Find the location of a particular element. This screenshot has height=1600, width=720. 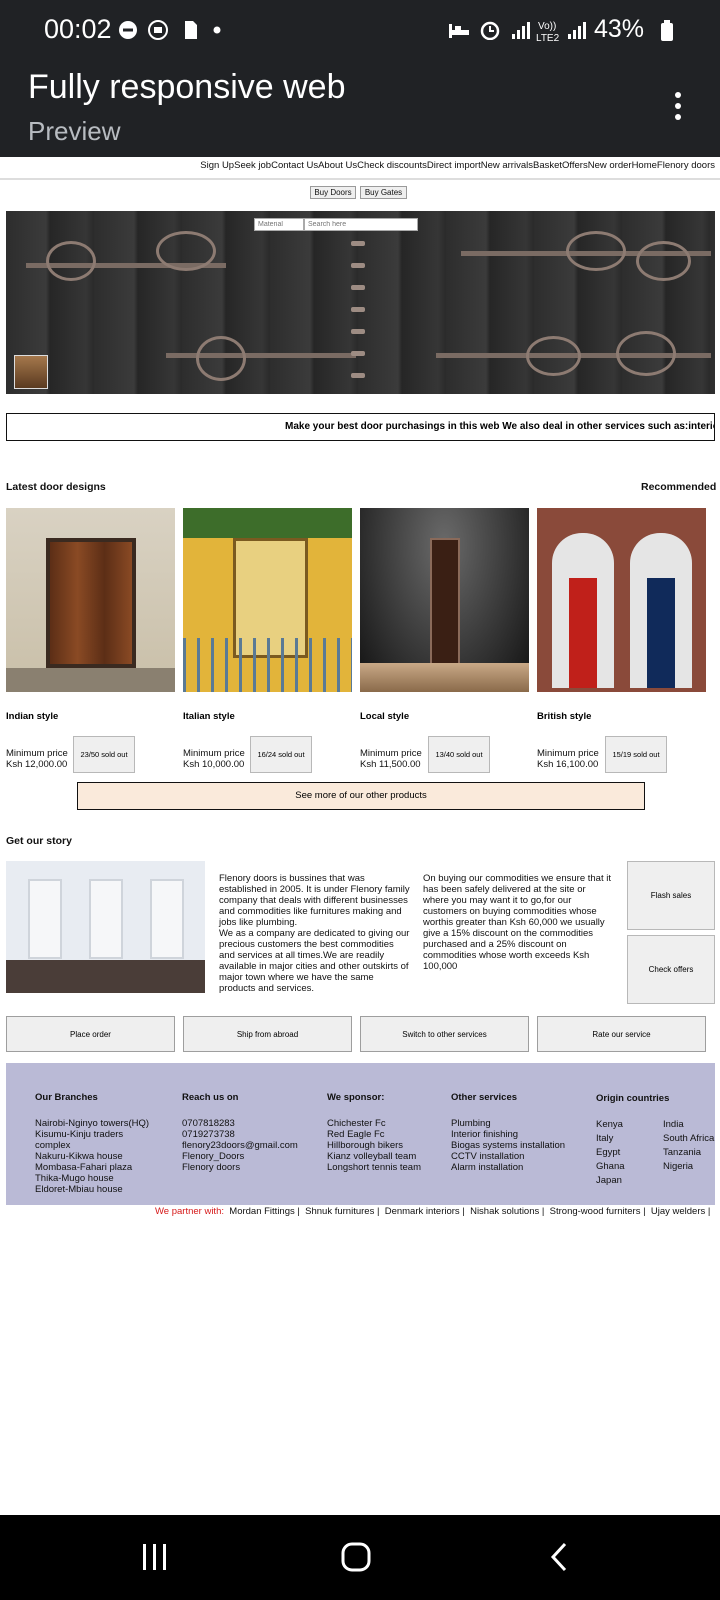

sponsor-item: Chichester Fc is located at coordinates (356, 1123).